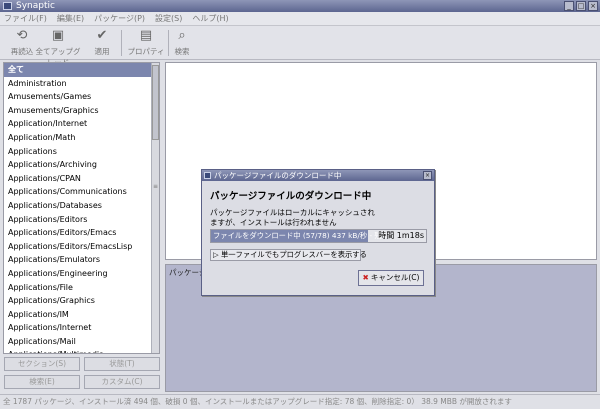  I want to click on section-item: Applications/File, so click(77, 288).